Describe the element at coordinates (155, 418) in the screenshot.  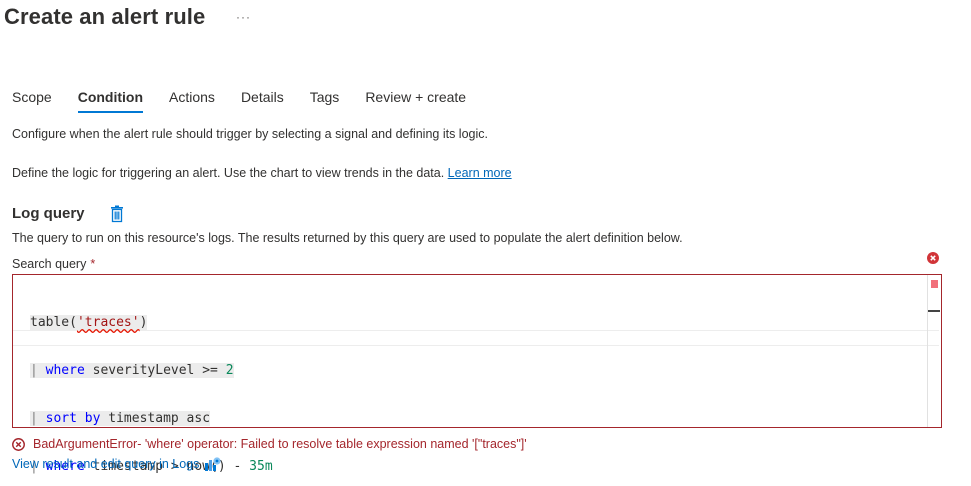
I see `code-text: timestamp asc` at that location.